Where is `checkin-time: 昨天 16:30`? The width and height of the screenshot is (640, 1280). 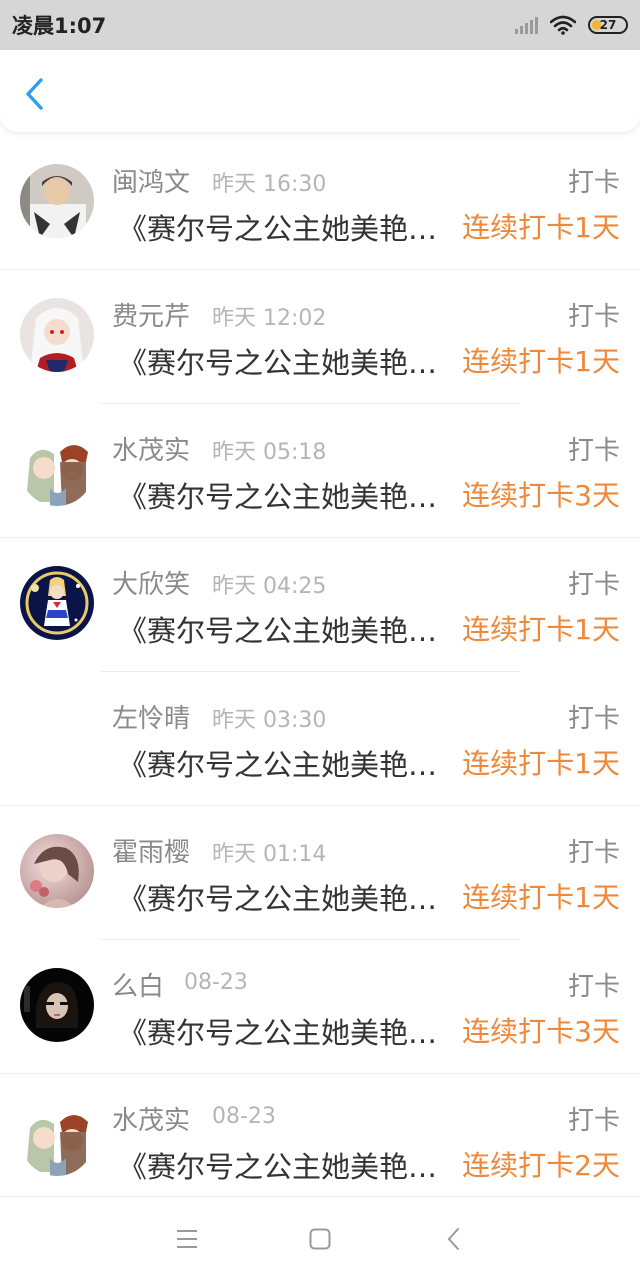 checkin-time: 昨天 16:30 is located at coordinates (269, 184).